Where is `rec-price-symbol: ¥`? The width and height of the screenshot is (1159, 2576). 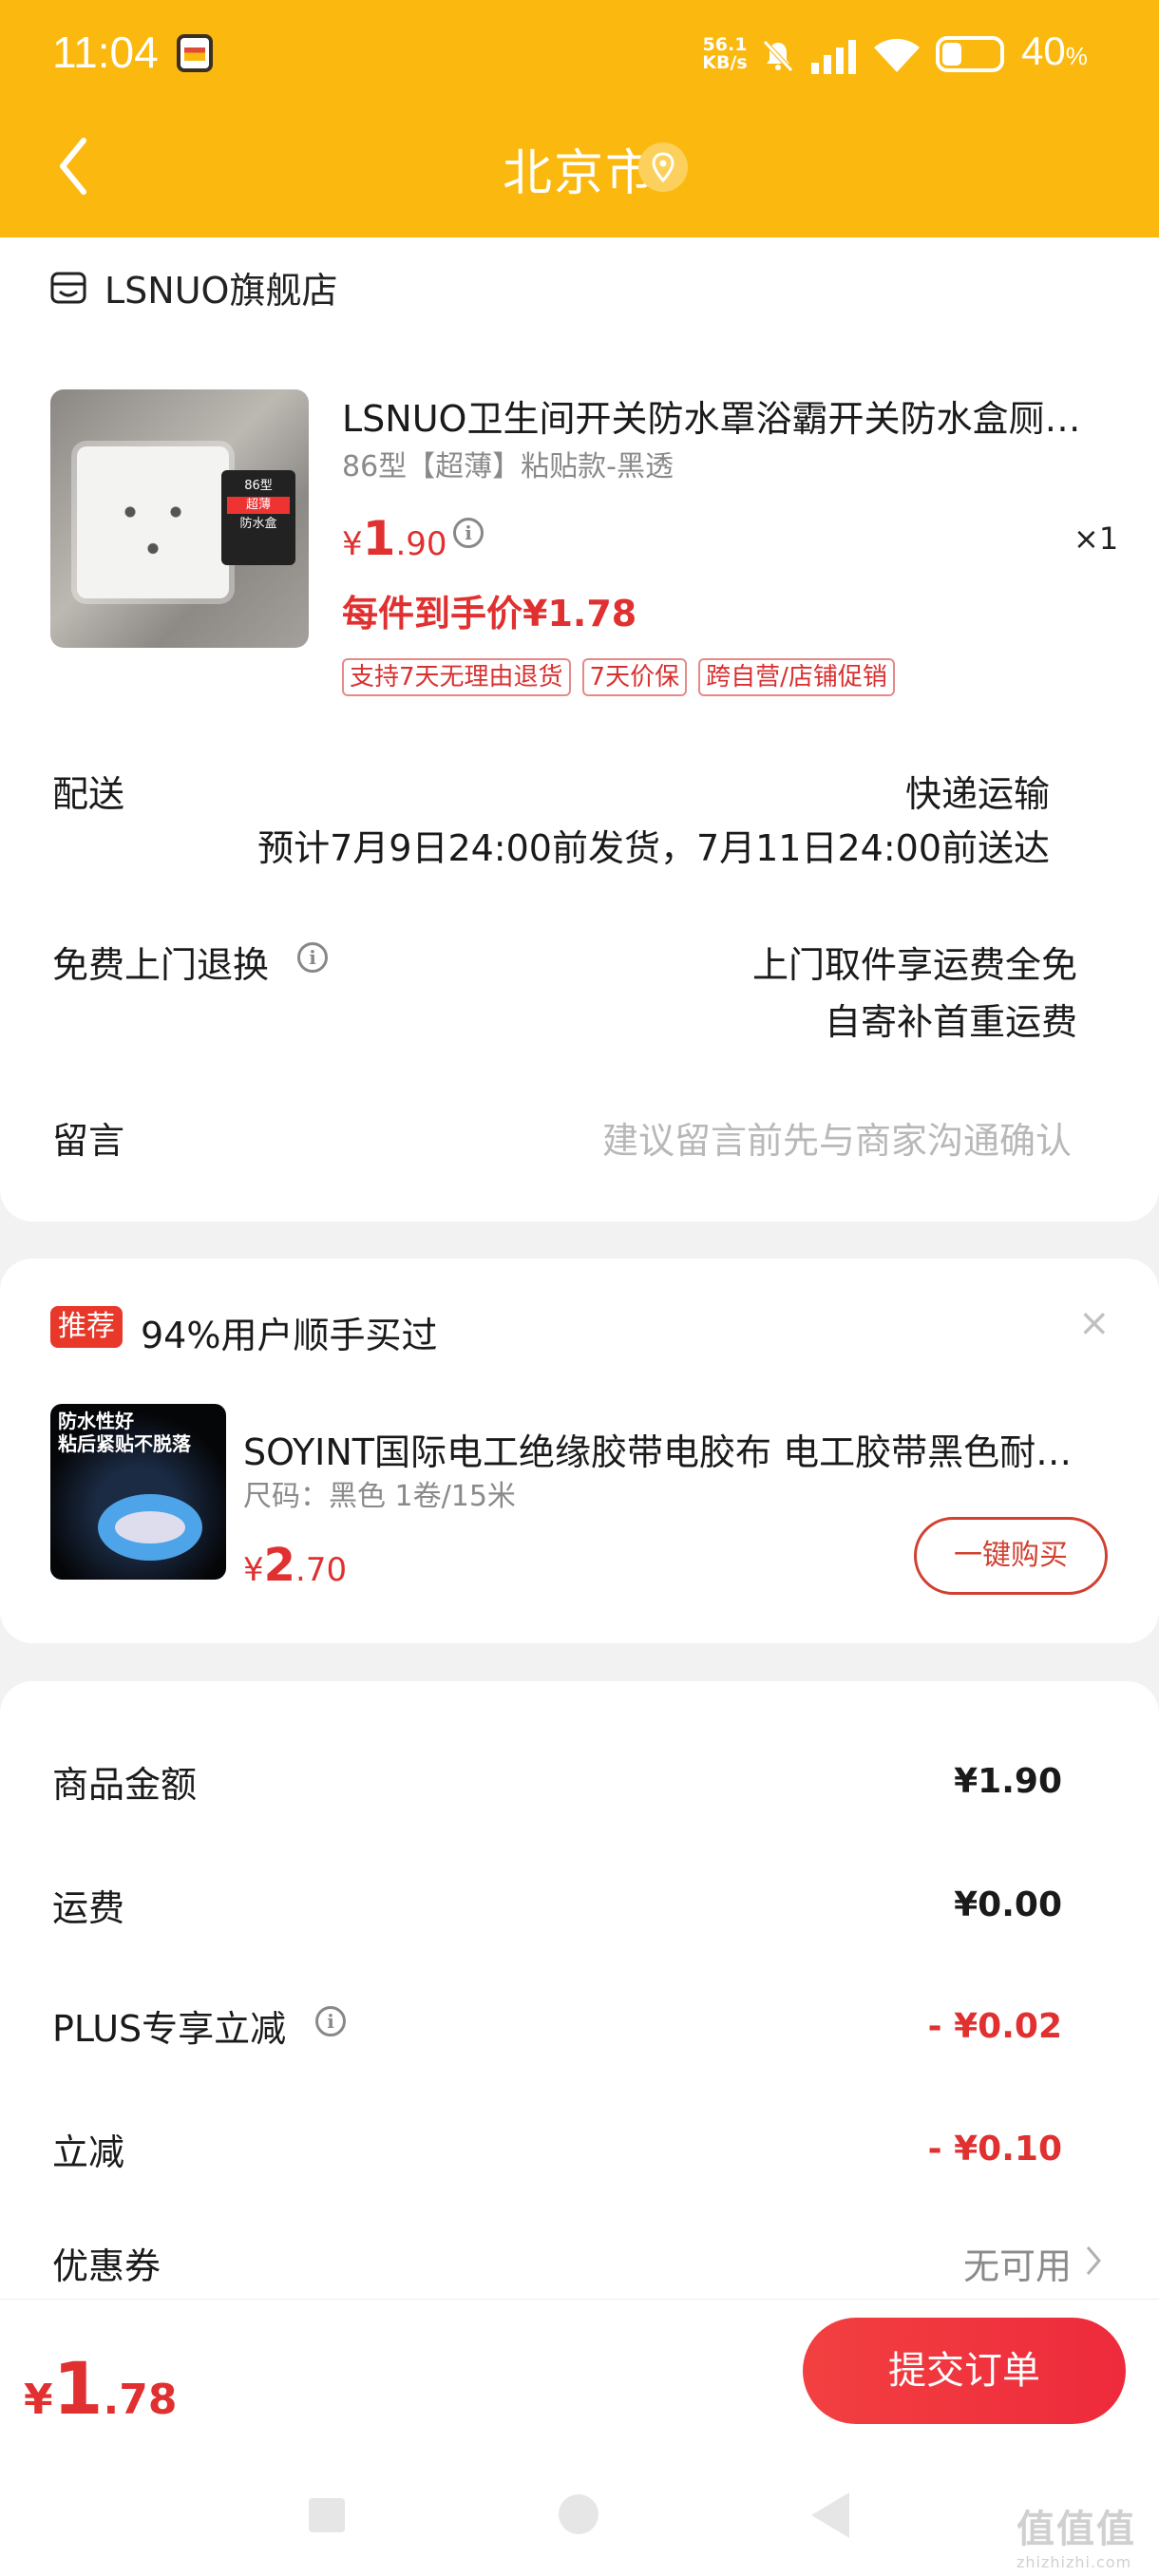 rec-price-symbol: ¥ is located at coordinates (253, 1570).